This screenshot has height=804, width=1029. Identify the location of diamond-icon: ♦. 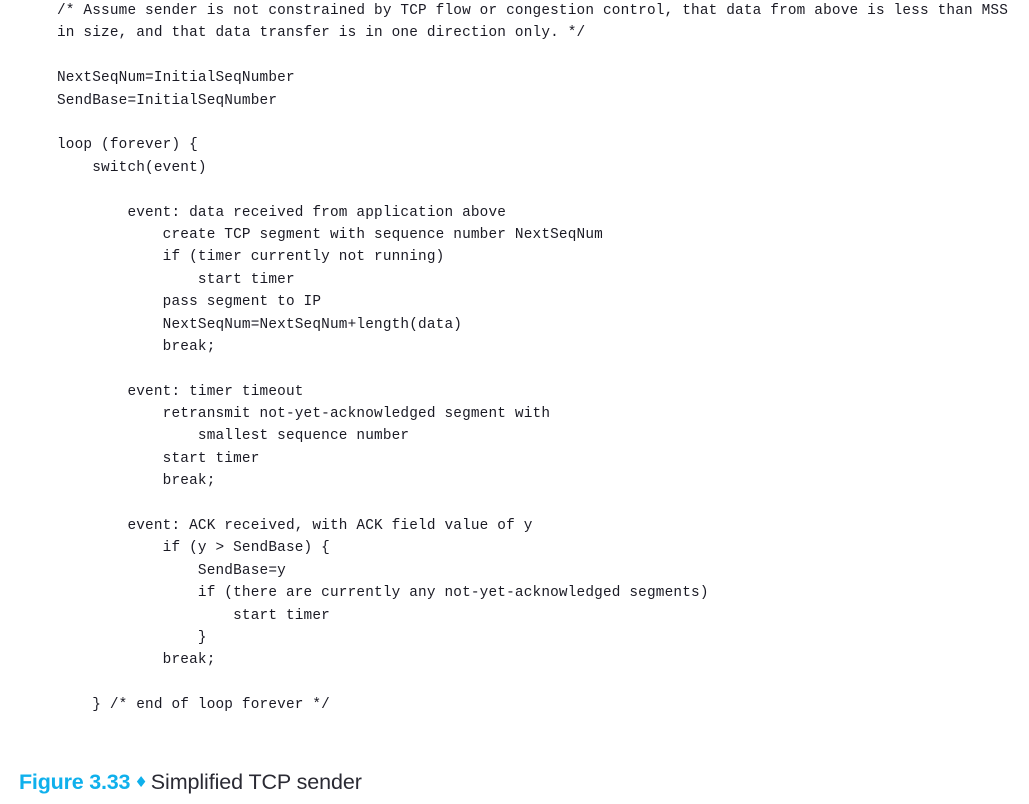
(141, 782).